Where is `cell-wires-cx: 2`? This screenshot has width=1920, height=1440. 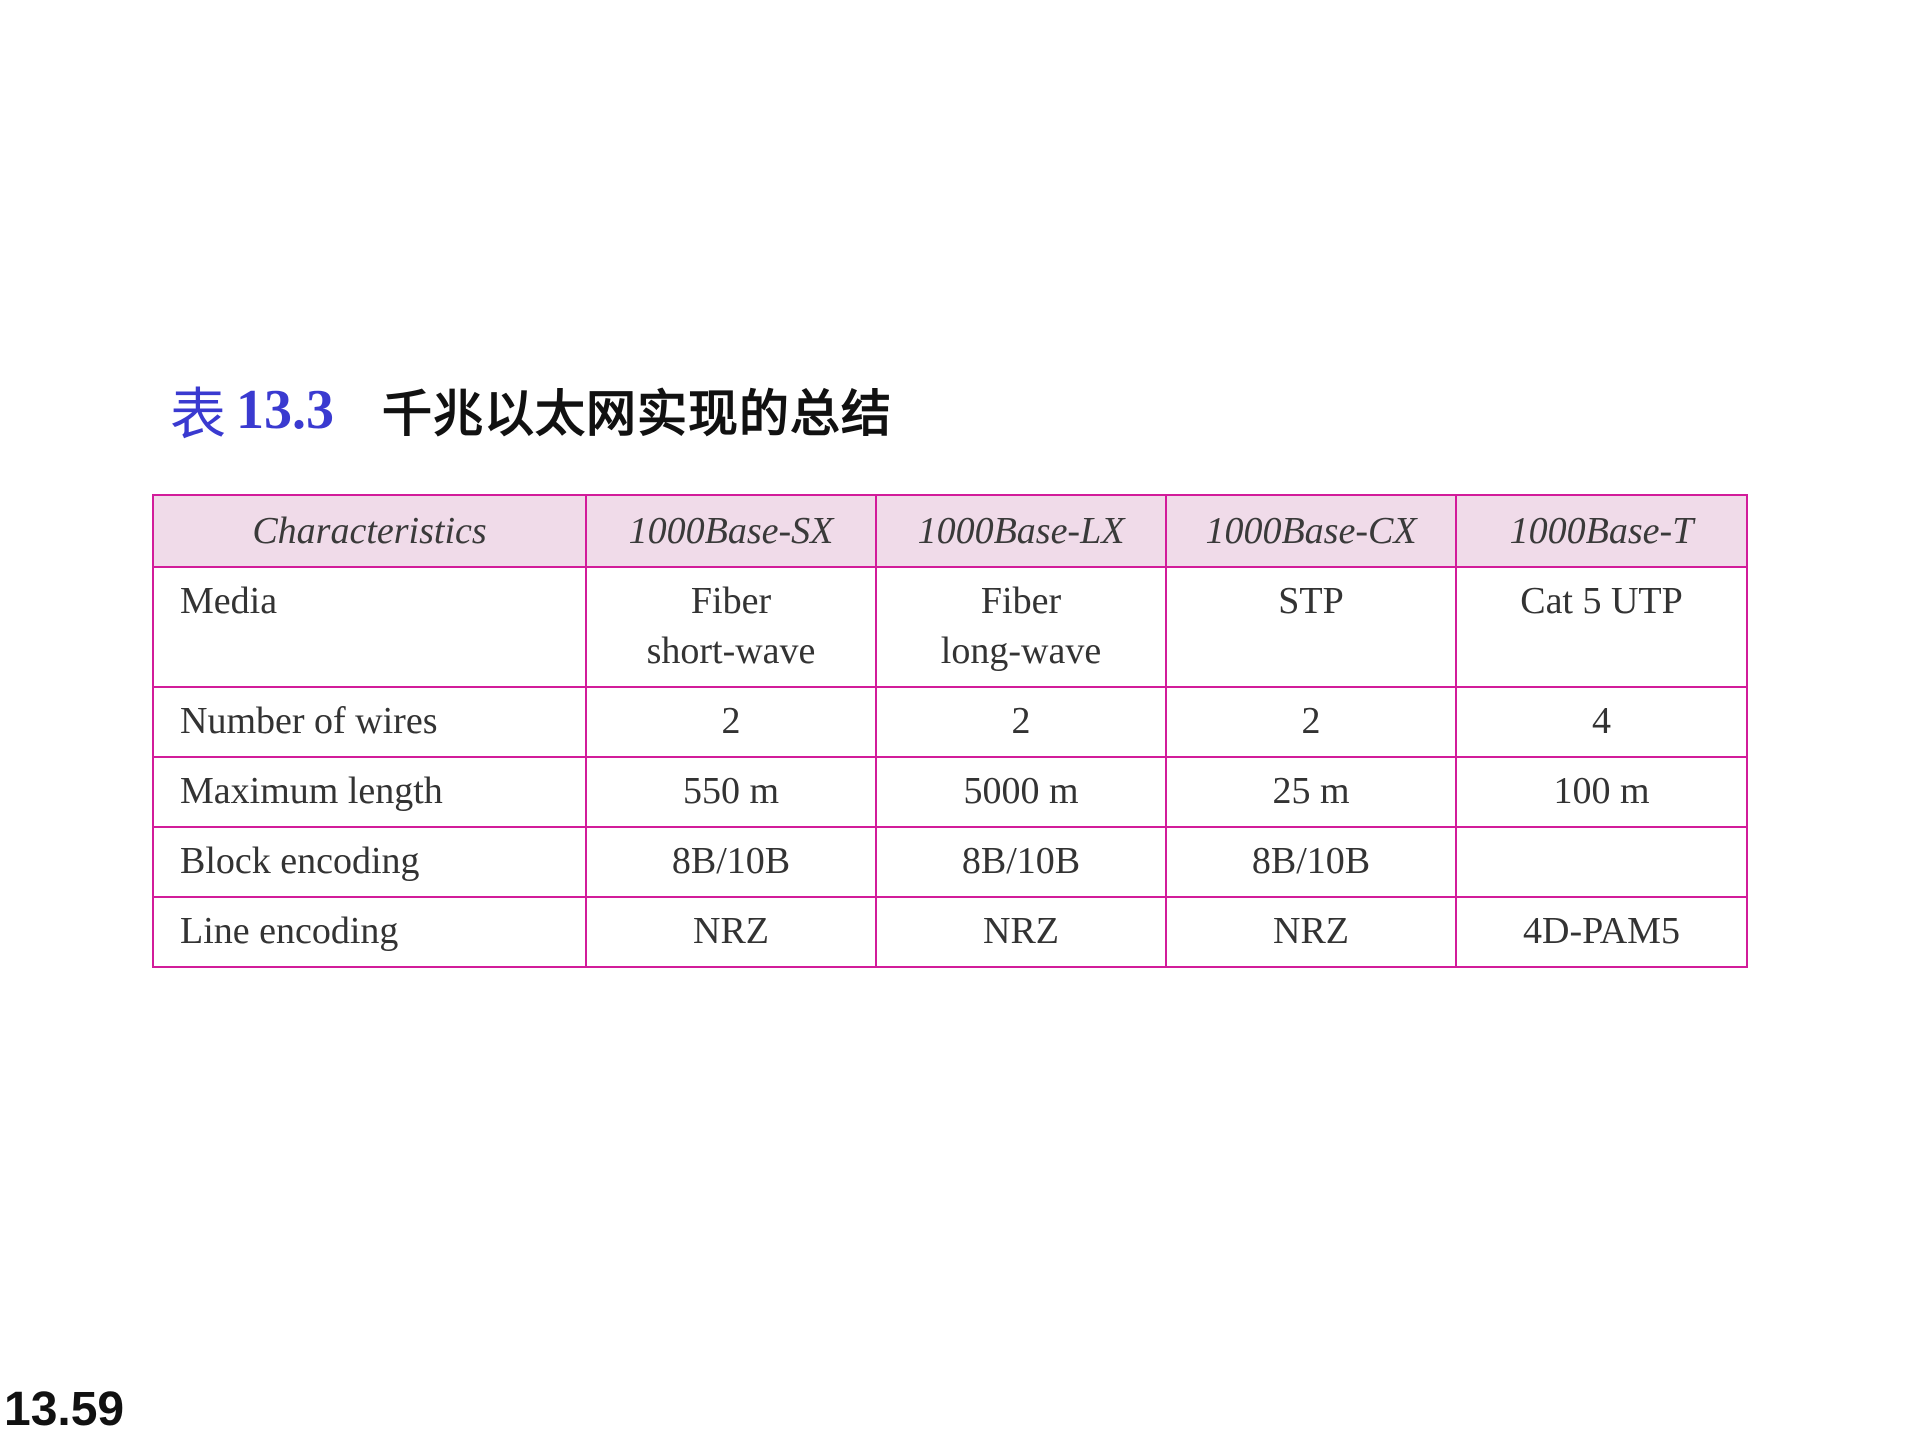
cell-wires-cx: 2 is located at coordinates (1311, 722).